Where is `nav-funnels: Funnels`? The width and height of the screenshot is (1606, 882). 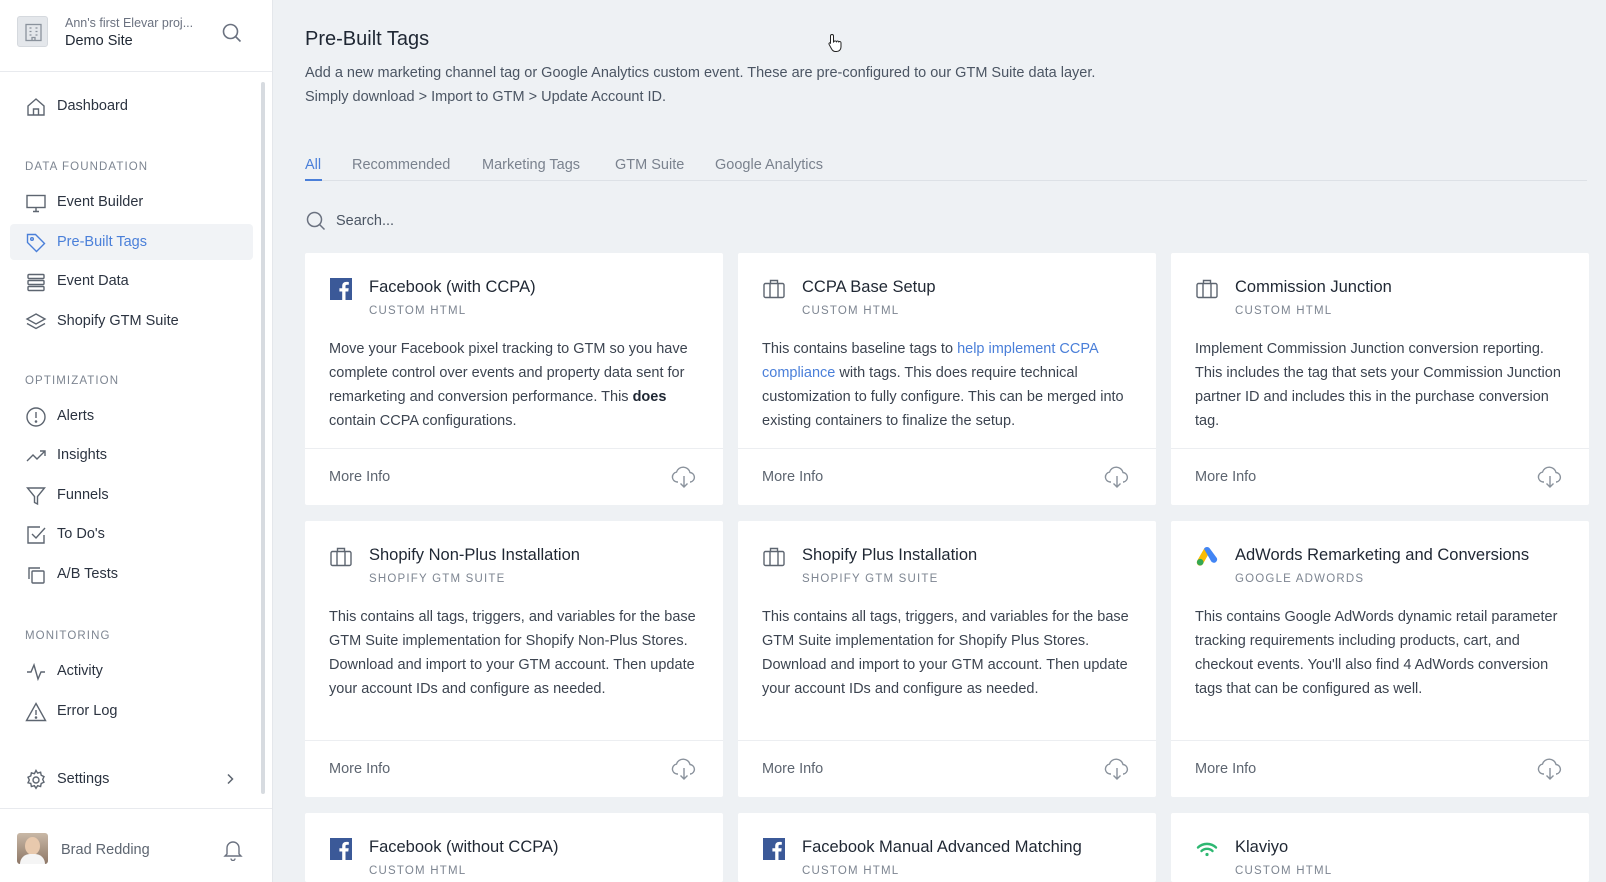
nav-funnels: Funnels is located at coordinates (131, 495).